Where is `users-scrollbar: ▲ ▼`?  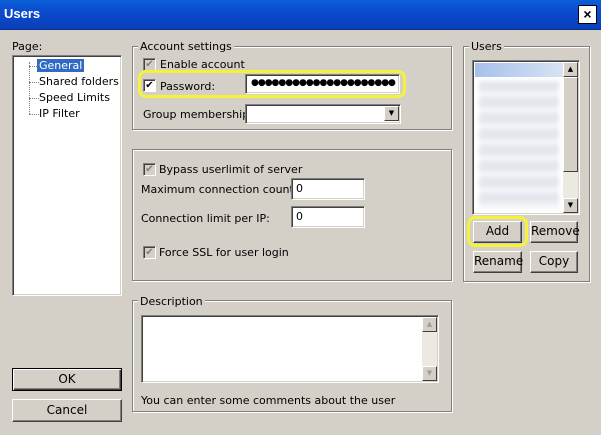 users-scrollbar: ▲ ▼ is located at coordinates (570, 137).